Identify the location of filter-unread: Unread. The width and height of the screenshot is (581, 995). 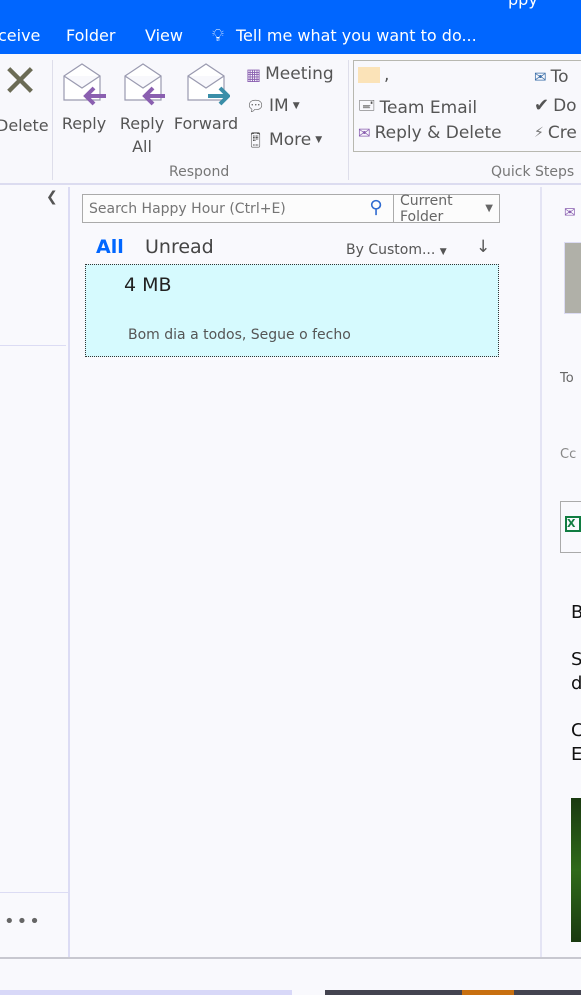
(179, 247).